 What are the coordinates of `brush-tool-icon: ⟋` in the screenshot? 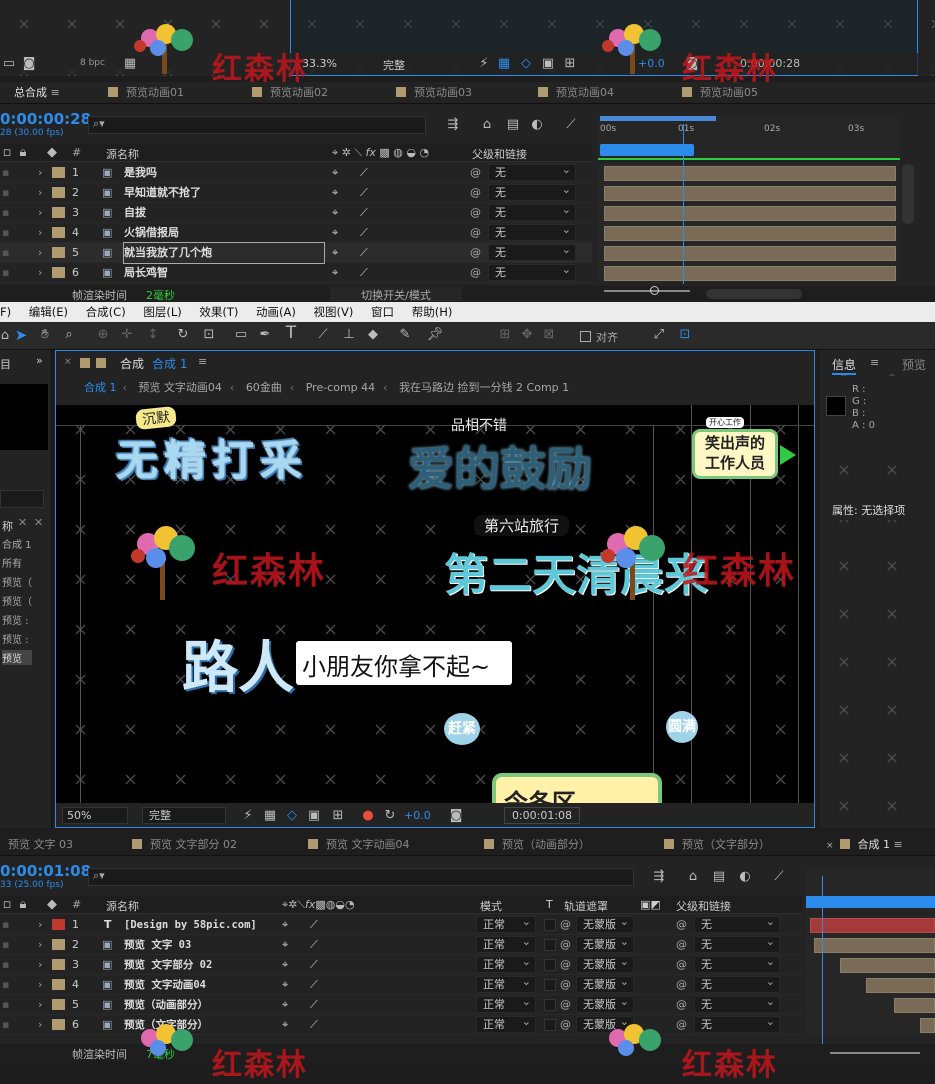 It's located at (323, 335).